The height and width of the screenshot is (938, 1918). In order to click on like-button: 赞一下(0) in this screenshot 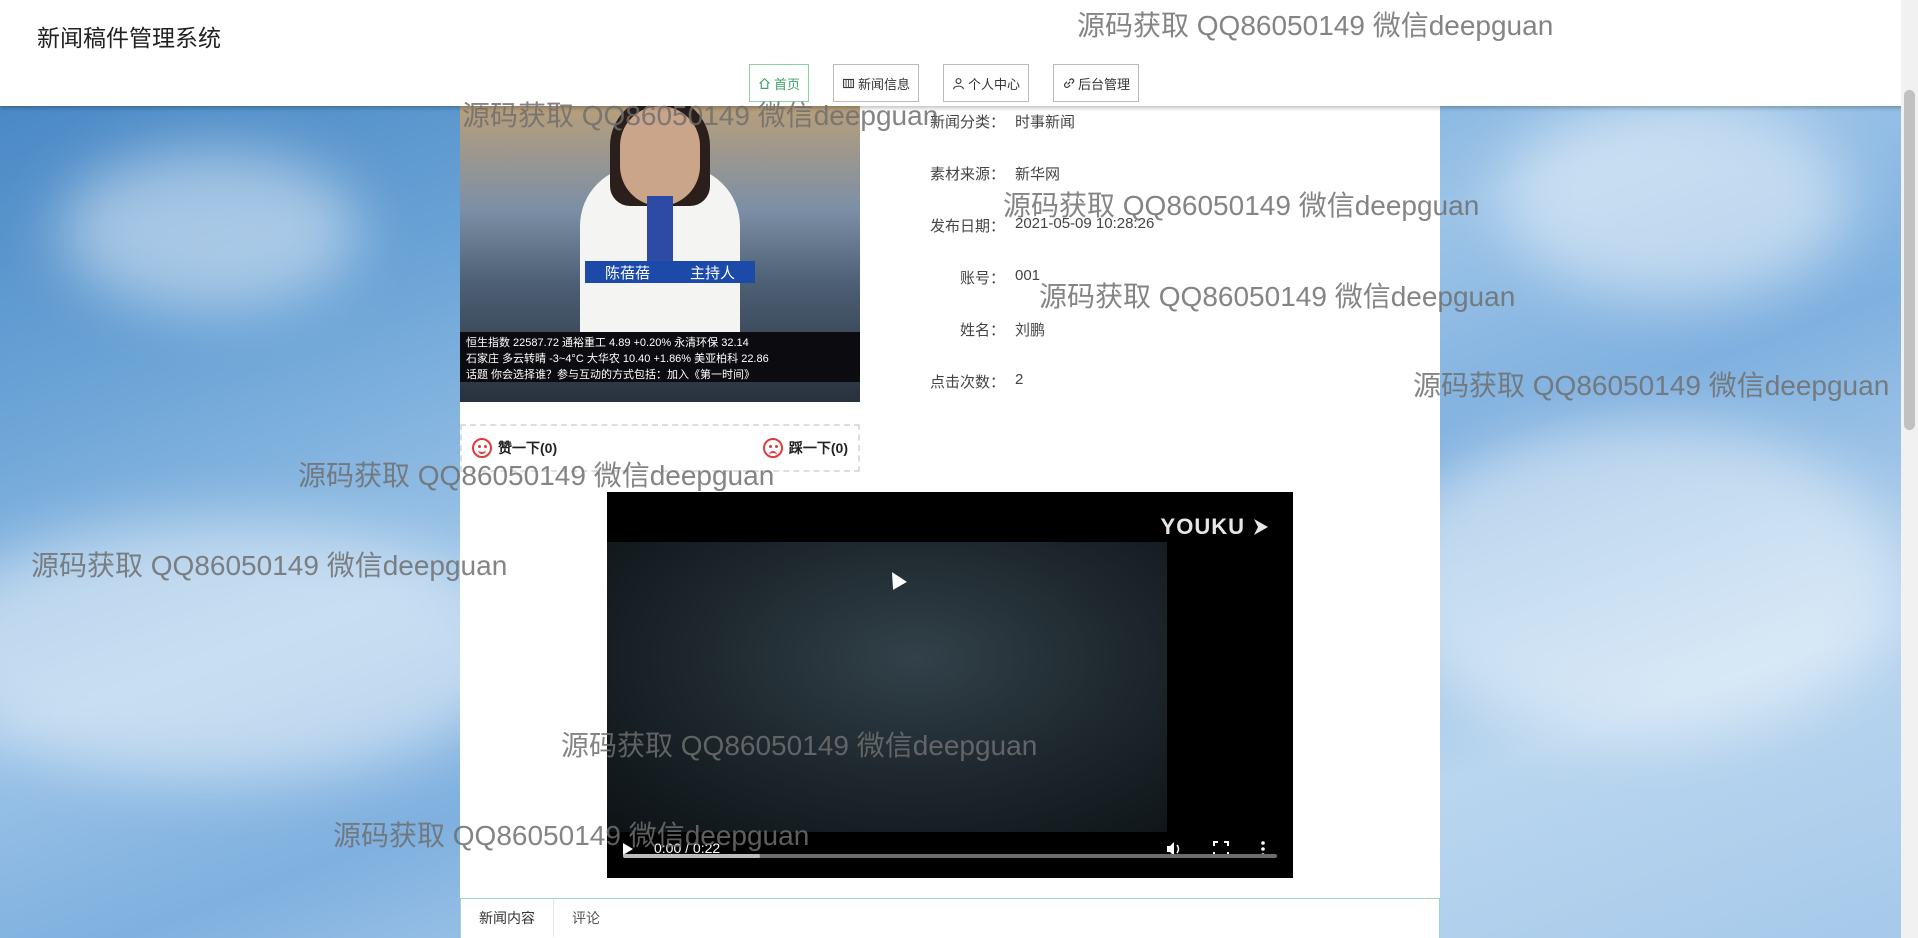, I will do `click(514, 448)`.